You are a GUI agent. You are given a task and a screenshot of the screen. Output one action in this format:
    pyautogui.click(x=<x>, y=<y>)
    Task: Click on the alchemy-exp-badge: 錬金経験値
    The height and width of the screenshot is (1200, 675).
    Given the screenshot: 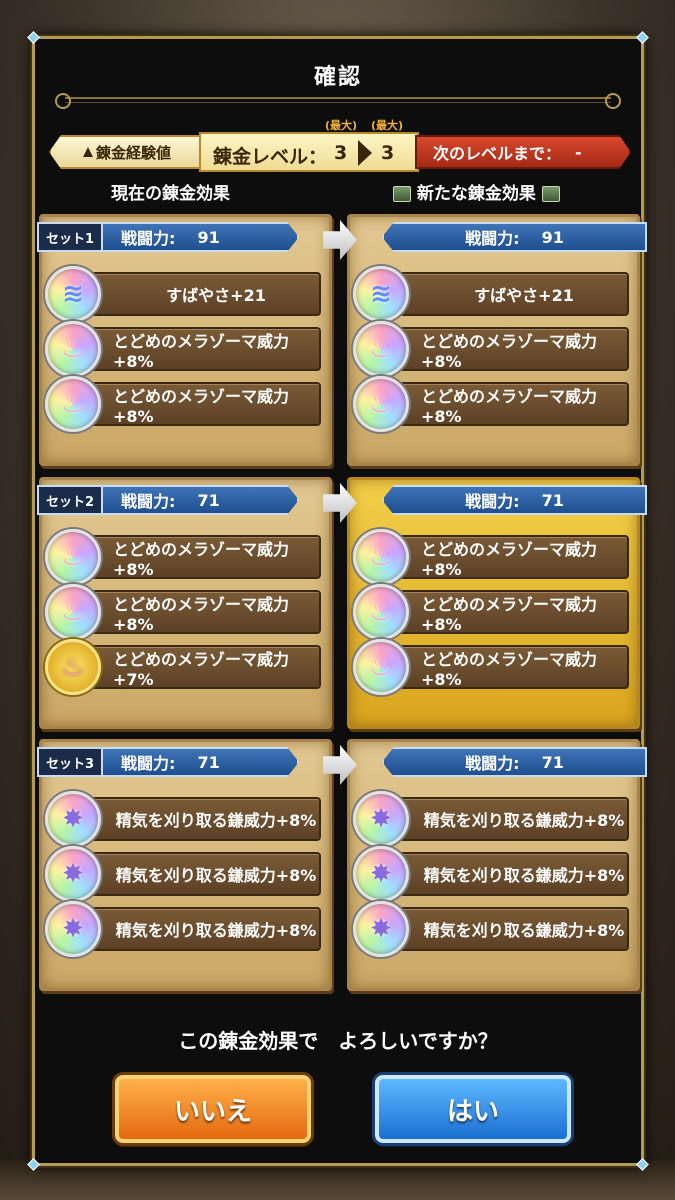 What is the action you would take?
    pyautogui.click(x=127, y=152)
    